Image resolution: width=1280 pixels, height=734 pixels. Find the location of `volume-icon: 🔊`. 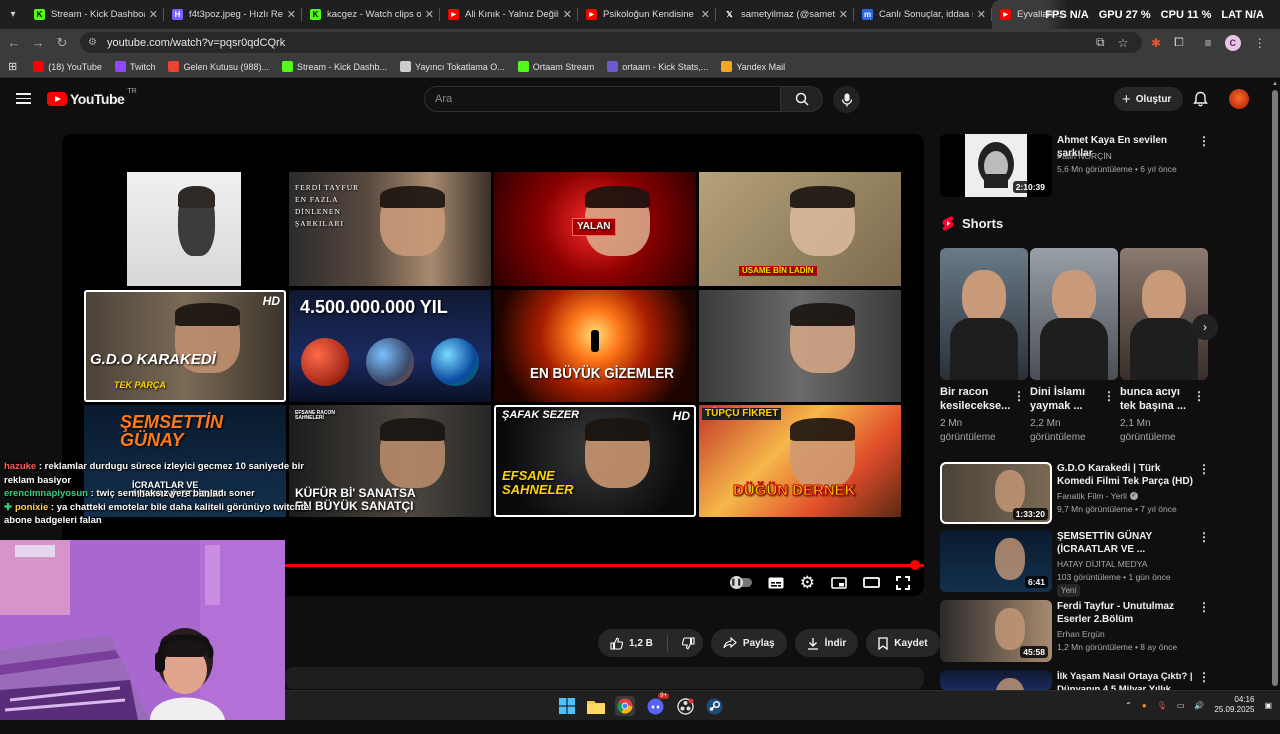

volume-icon: 🔊 is located at coordinates (1199, 705).